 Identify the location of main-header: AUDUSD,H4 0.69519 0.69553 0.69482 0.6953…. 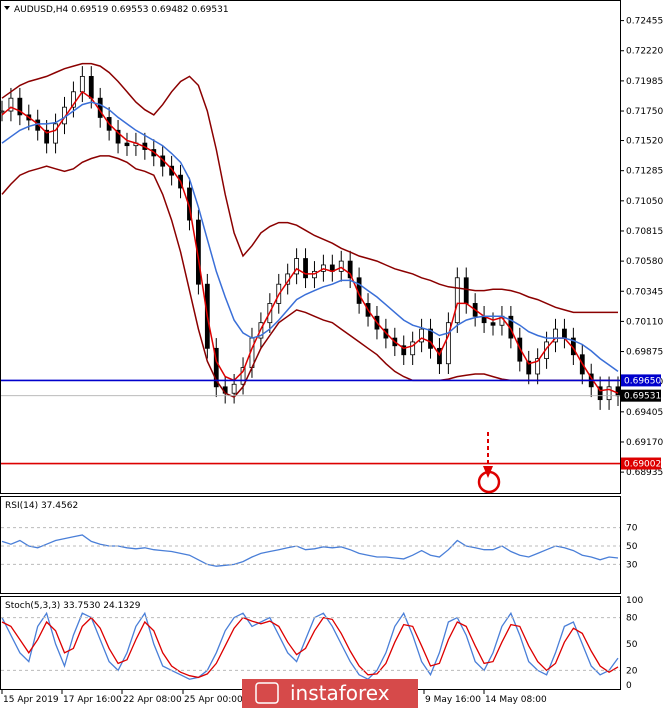
(121, 10).